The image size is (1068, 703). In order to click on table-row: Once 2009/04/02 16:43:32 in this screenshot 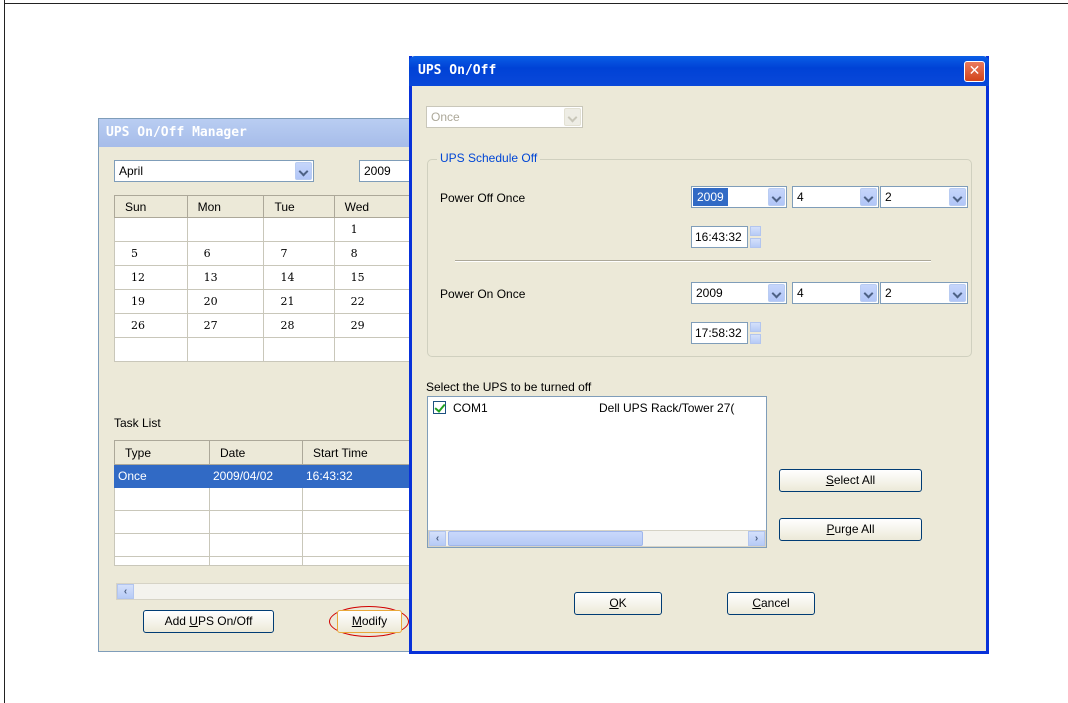, I will do `click(264, 476)`.